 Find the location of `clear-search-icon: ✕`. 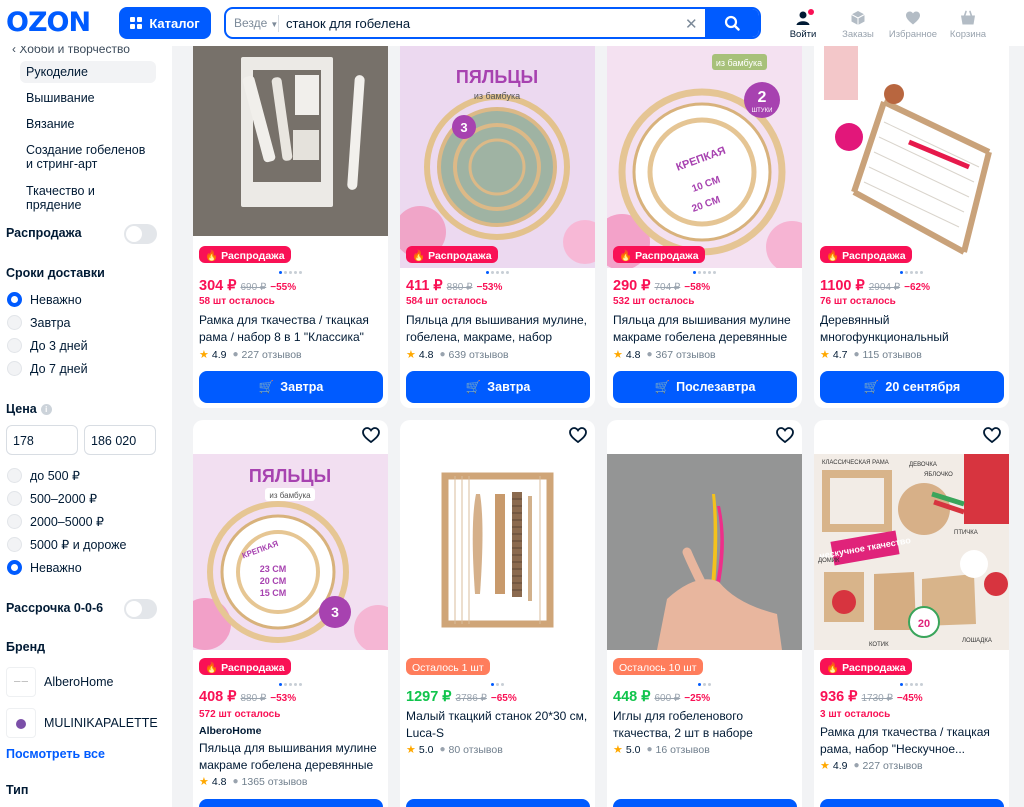

clear-search-icon: ✕ is located at coordinates (691, 24).